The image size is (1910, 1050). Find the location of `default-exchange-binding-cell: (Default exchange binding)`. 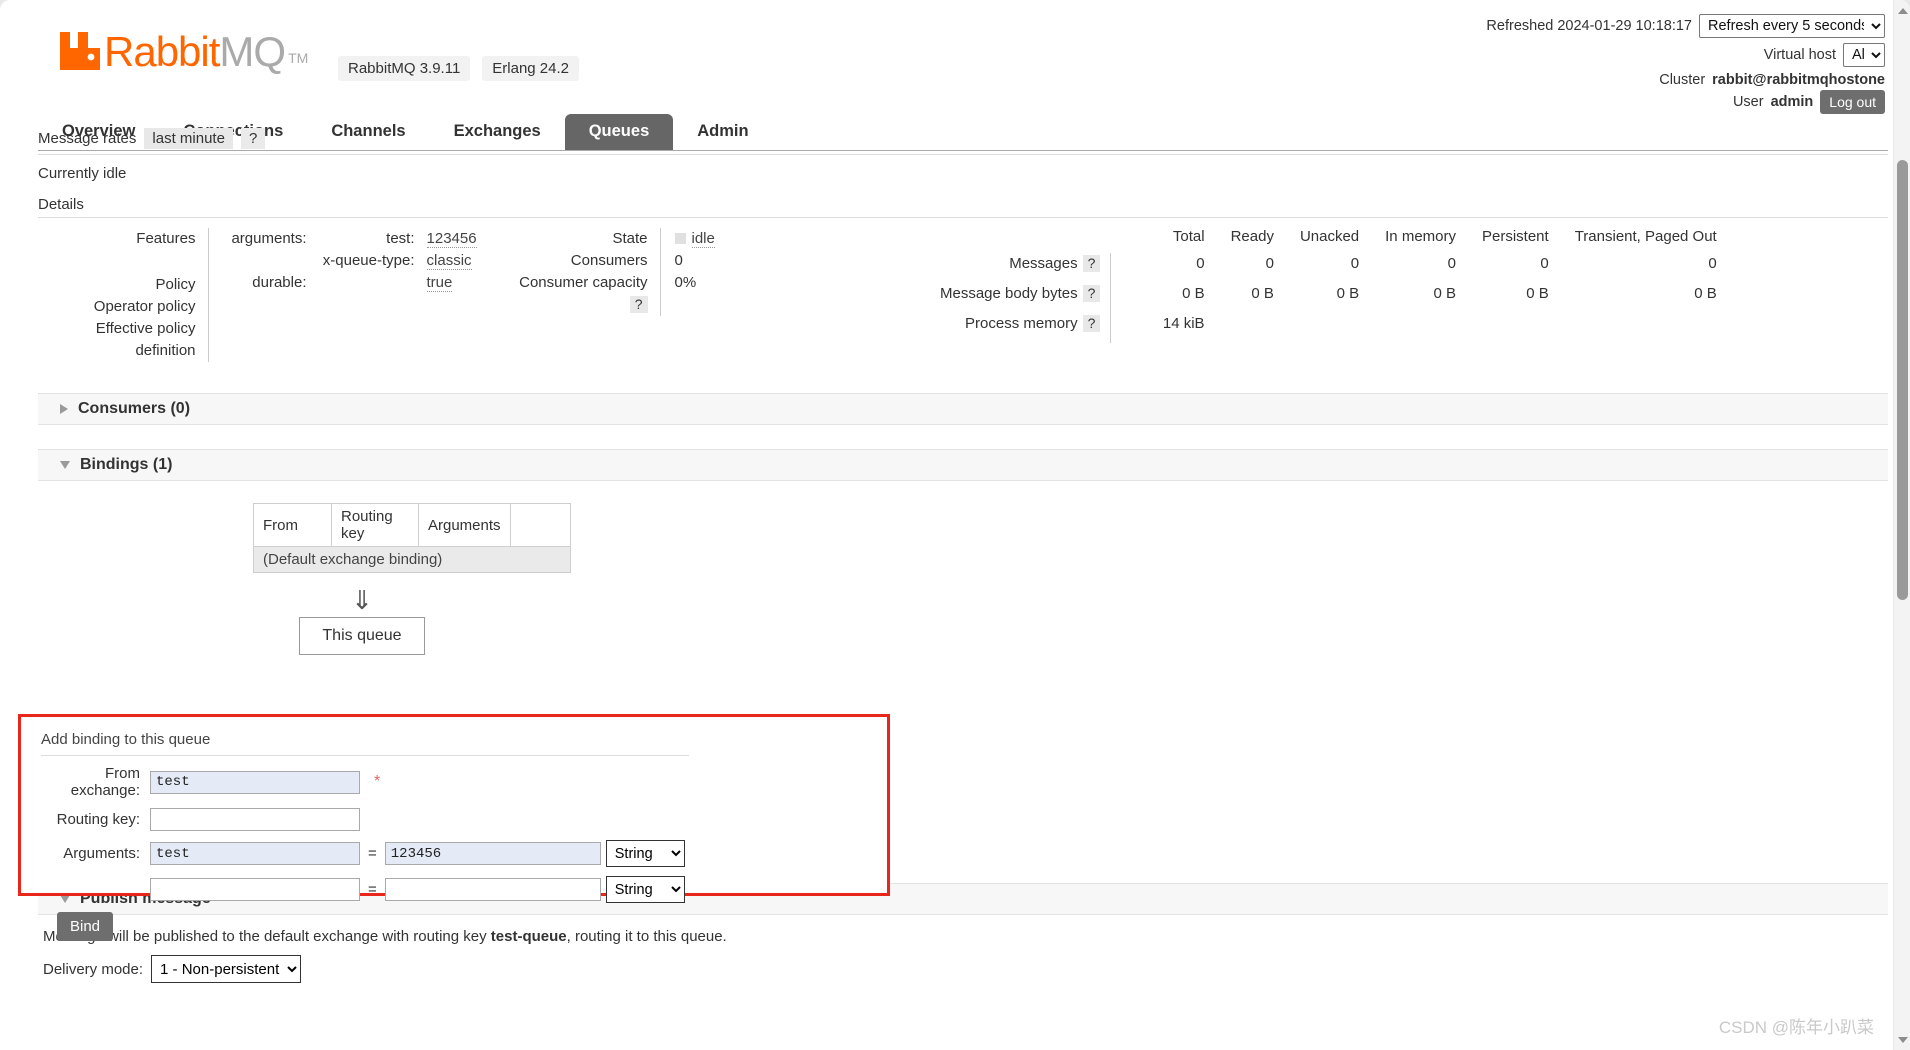

default-exchange-binding-cell: (Default exchange binding) is located at coordinates (412, 559).